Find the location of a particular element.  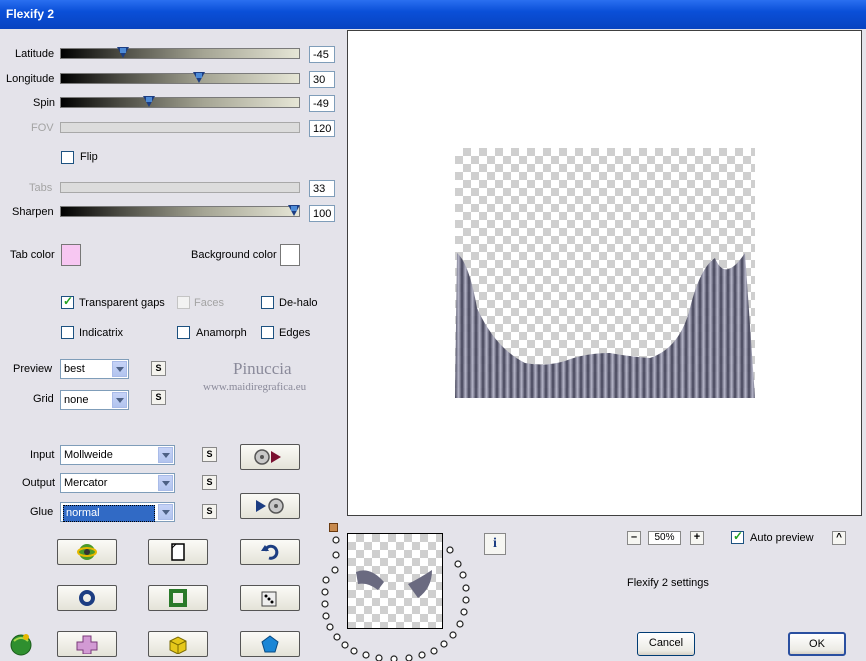

undo-button is located at coordinates (270, 552).